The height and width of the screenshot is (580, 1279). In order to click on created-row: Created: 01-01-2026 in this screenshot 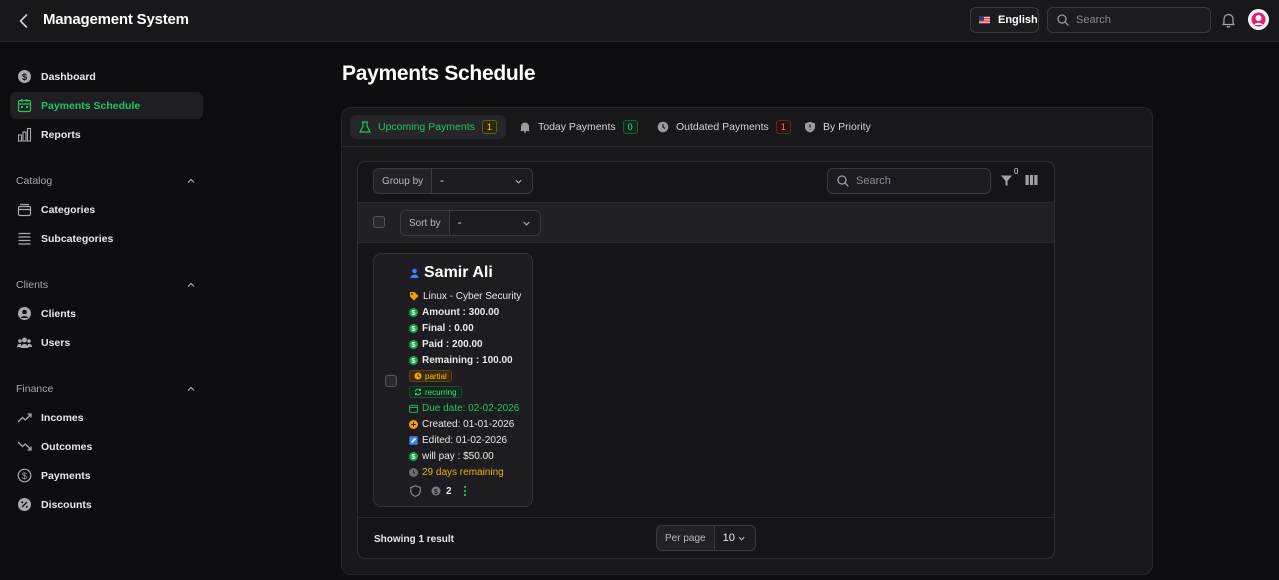, I will do `click(470, 424)`.